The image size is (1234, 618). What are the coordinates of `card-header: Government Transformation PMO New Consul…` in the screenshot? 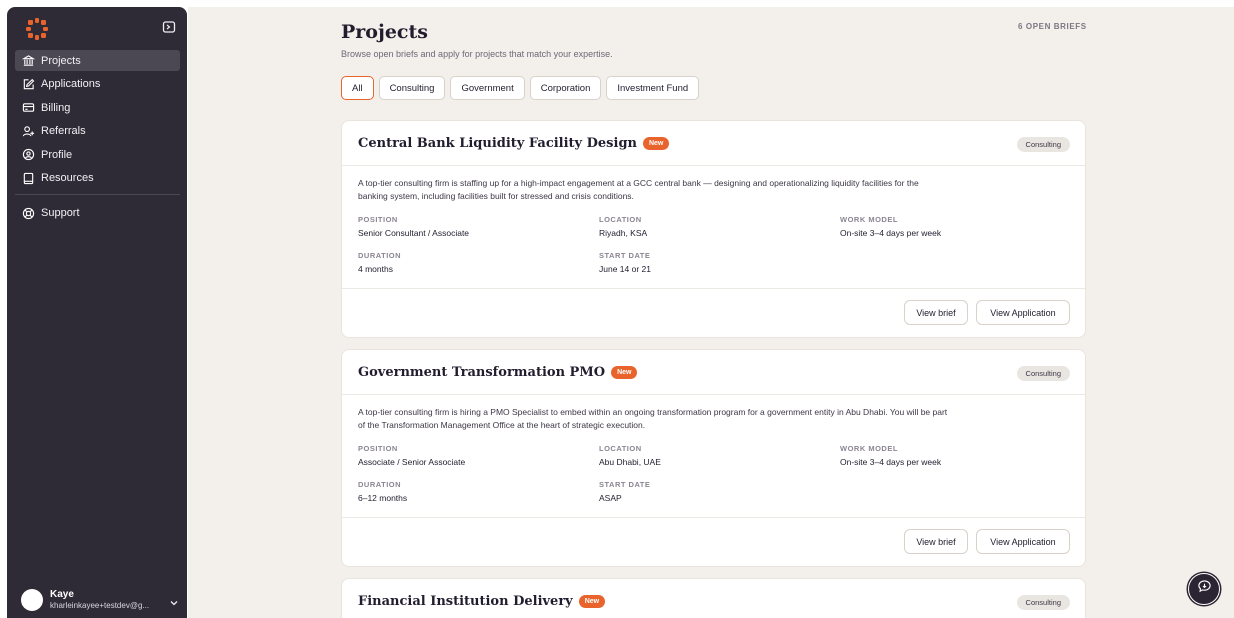 It's located at (713, 372).